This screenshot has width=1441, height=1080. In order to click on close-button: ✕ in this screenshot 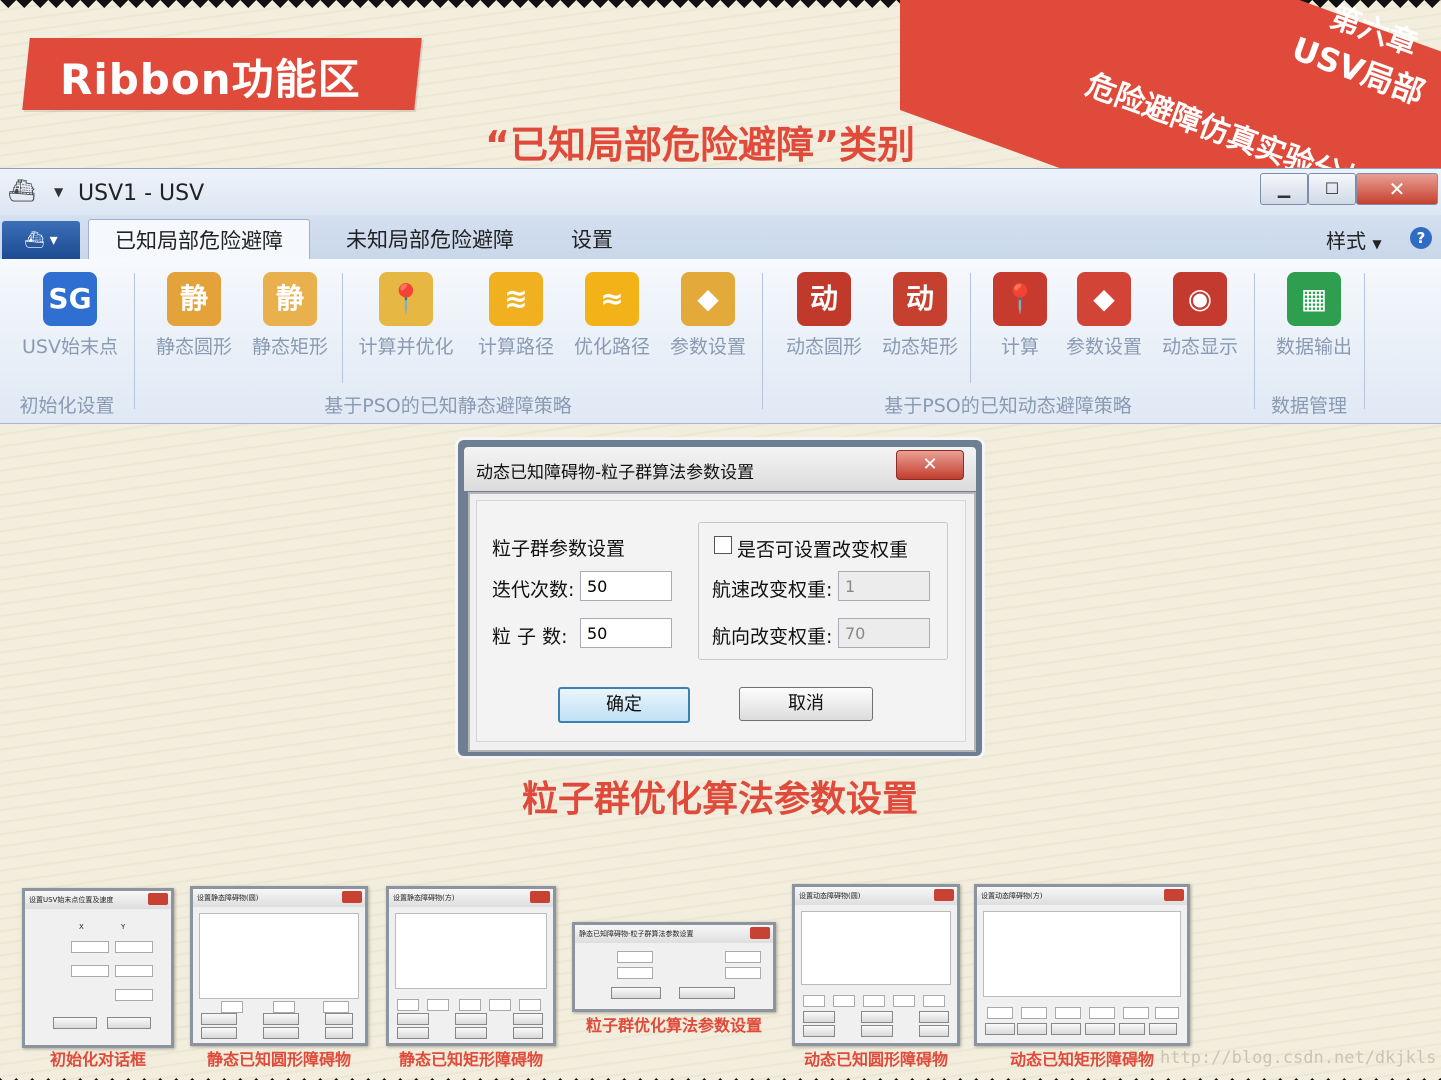, I will do `click(1397, 189)`.